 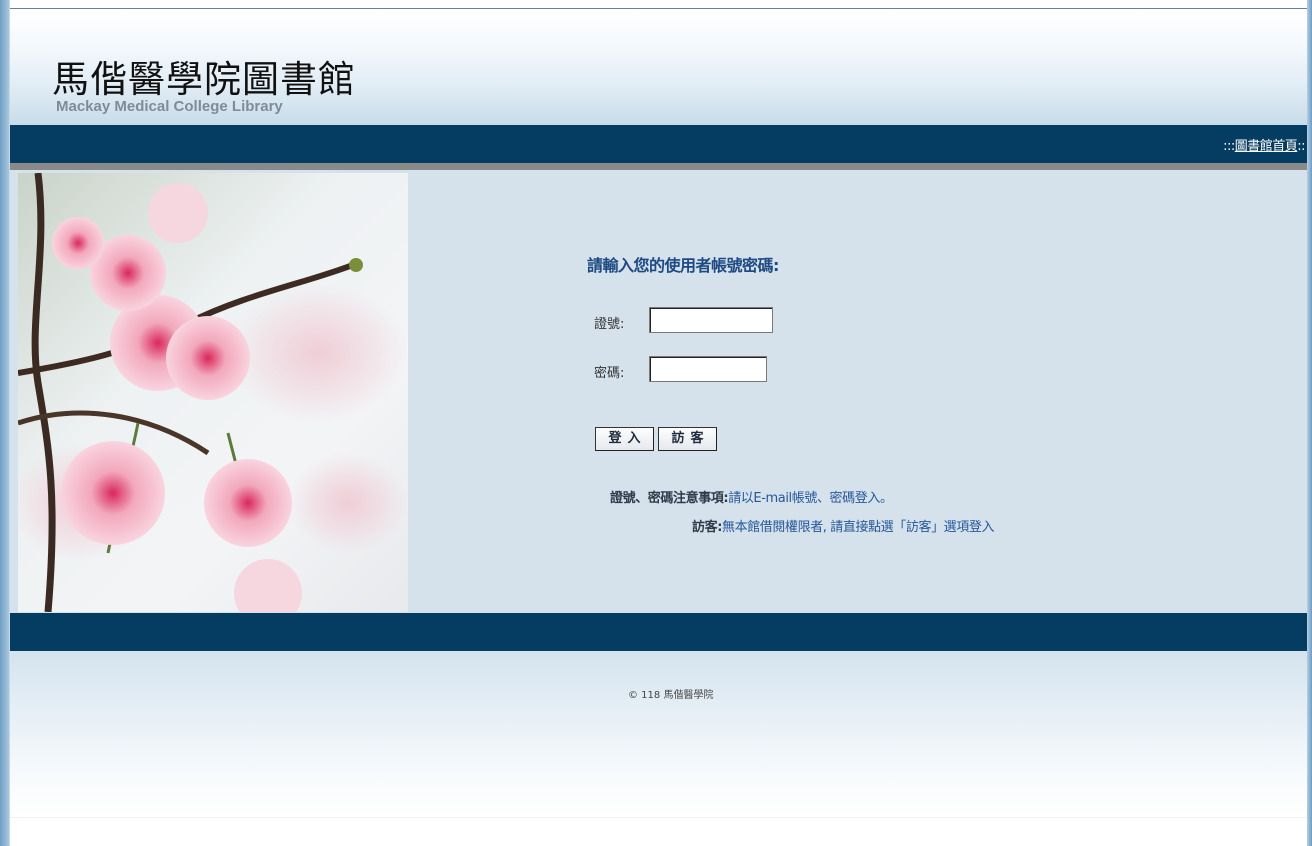 What do you see at coordinates (810, 498) in the screenshot?
I see `login-note-value: 請以E-mail帳號、密碼登入。` at bounding box center [810, 498].